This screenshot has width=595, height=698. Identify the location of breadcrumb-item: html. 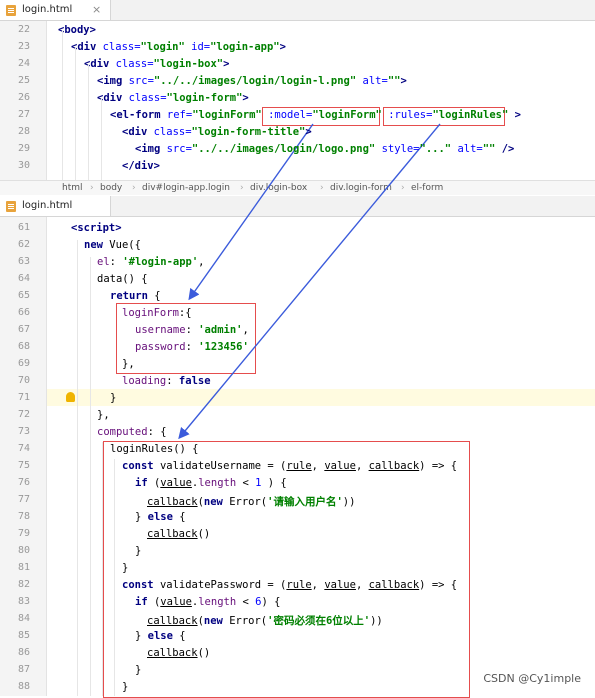
(72, 188).